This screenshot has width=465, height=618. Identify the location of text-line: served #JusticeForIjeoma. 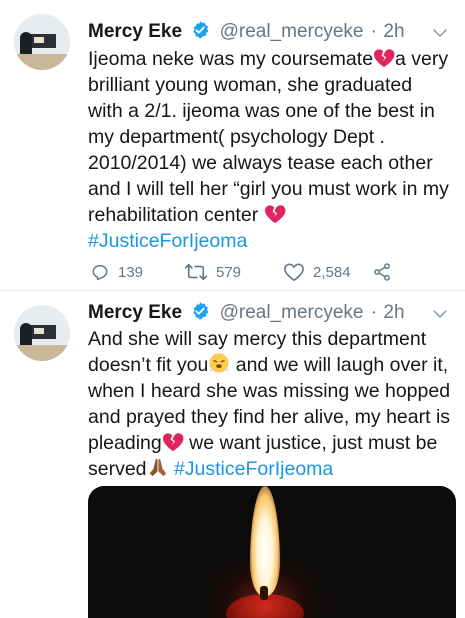
(211, 469).